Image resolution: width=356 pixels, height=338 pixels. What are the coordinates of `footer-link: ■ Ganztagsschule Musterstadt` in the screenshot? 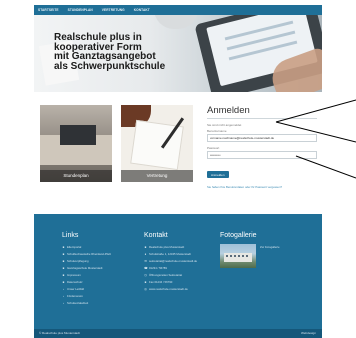 It's located at (86, 268).